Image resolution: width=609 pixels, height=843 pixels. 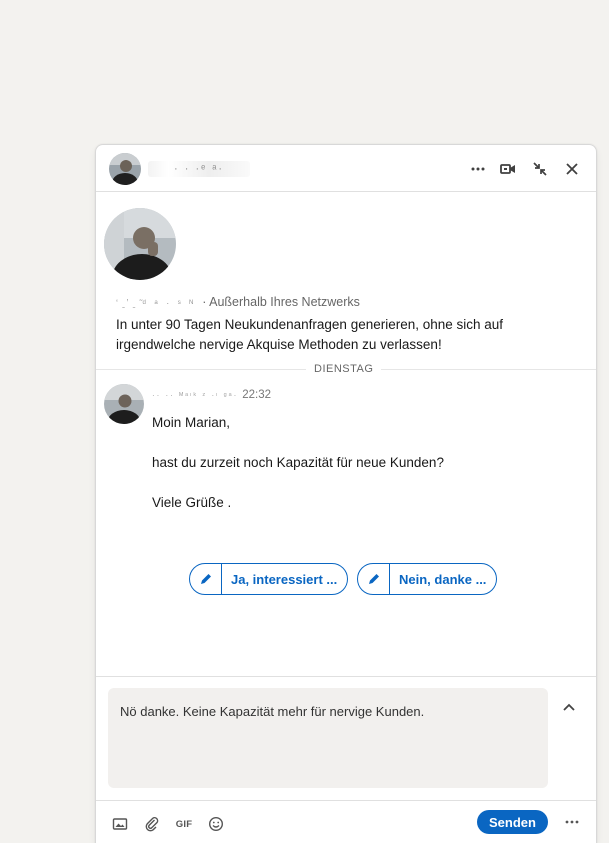 I want to click on profile-name-redacted: ʻ ̱ʼ ̱ ̃ᵈ ᵃ · ˢ ᴺ, so click(x=156, y=303).